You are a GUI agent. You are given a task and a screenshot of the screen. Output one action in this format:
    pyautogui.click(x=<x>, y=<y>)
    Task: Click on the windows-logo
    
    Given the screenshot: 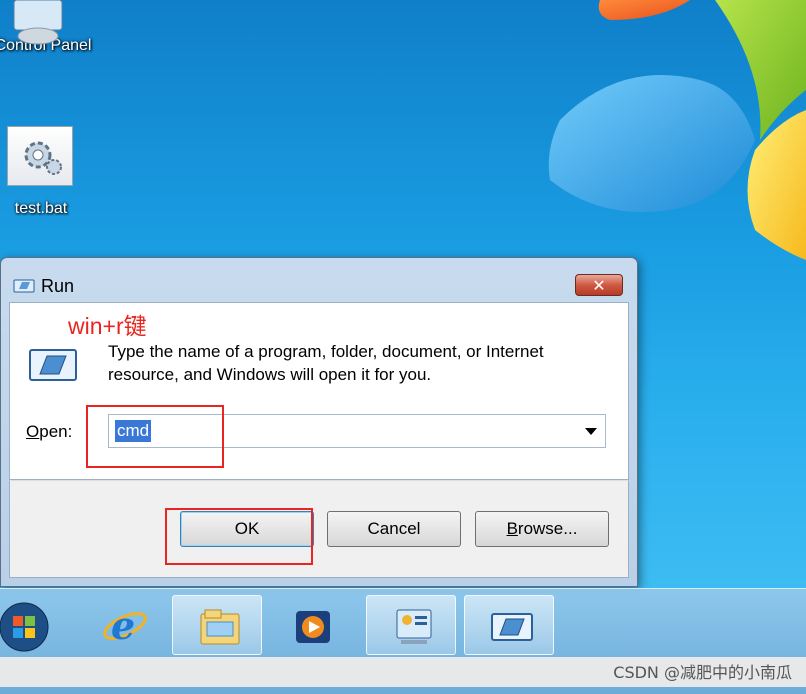 What is the action you would take?
    pyautogui.click(x=677, y=130)
    